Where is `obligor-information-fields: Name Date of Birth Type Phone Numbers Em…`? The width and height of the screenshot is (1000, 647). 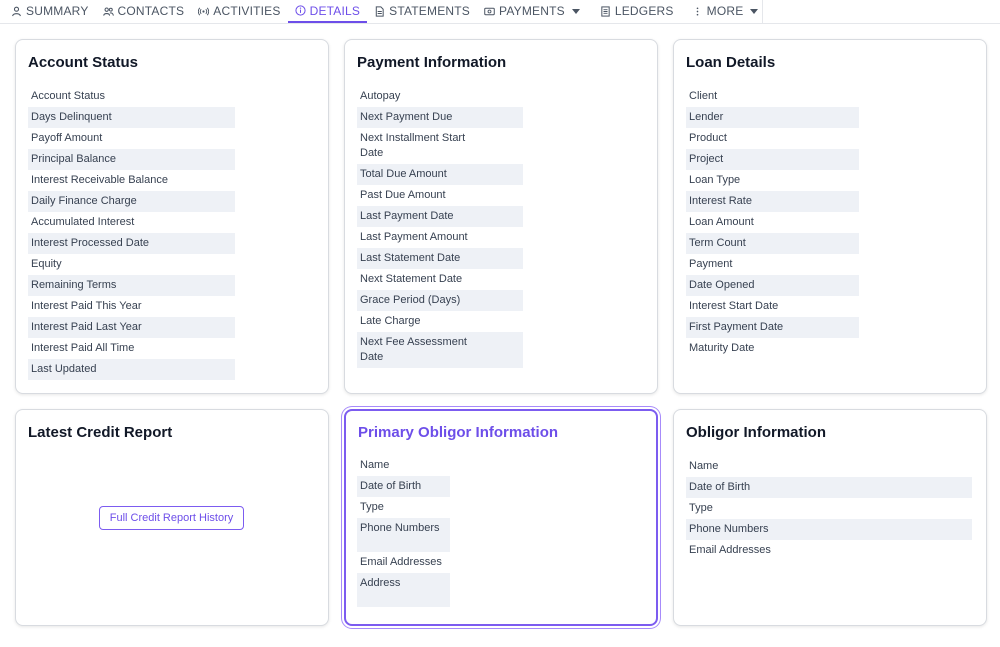
obligor-information-fields: Name Date of Birth Type Phone Numbers Em… is located at coordinates (829, 508).